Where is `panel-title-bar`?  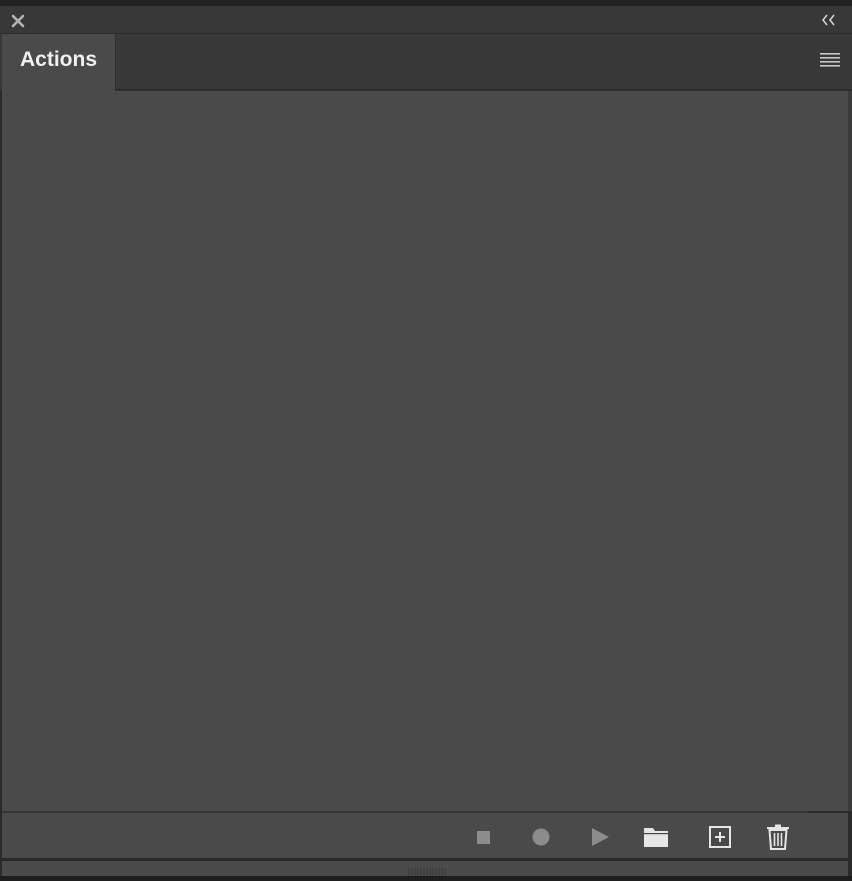 panel-title-bar is located at coordinates (426, 20).